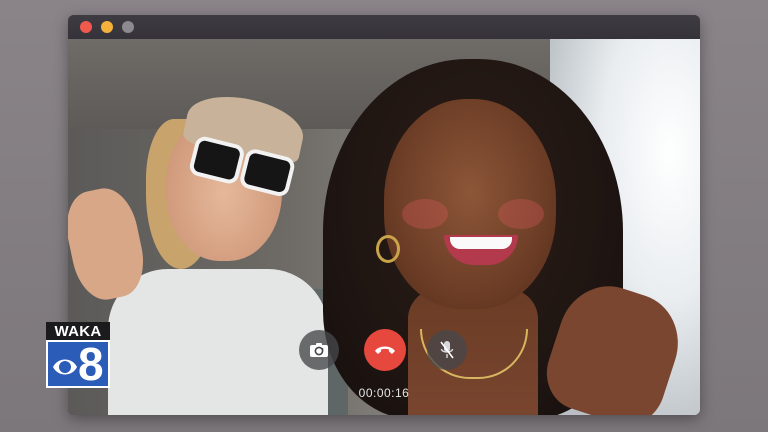 The width and height of the screenshot is (768, 432). I want to click on cheek-blush-right, so click(521, 214).